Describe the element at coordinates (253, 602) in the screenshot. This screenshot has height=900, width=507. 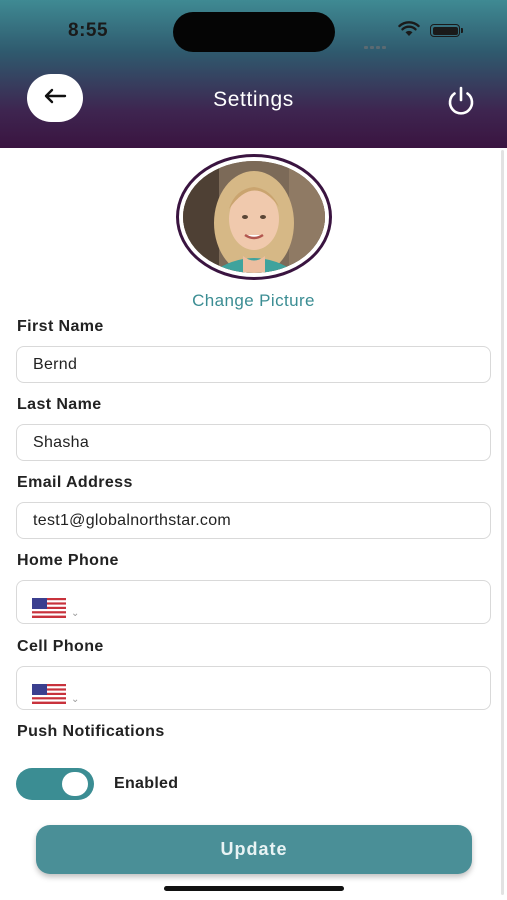
I see `home-phone-field: ⌄` at that location.